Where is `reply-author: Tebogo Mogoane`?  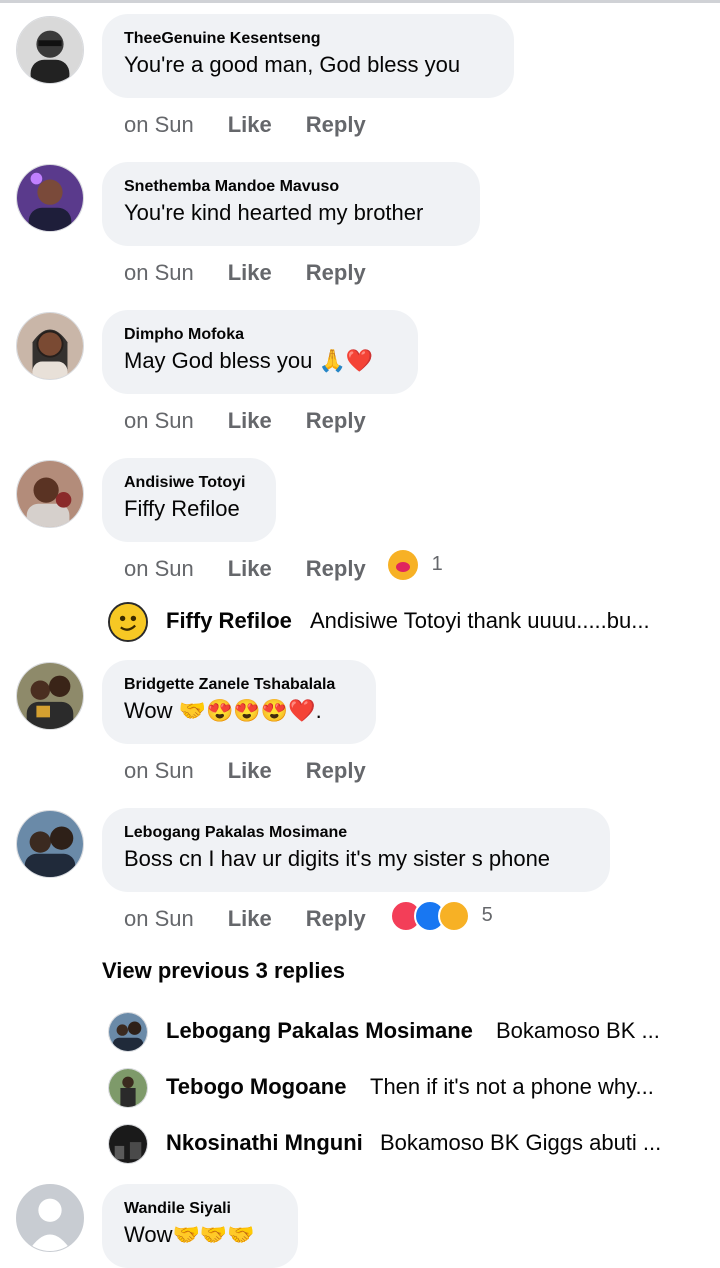 reply-author: Tebogo Mogoane is located at coordinates (256, 1087).